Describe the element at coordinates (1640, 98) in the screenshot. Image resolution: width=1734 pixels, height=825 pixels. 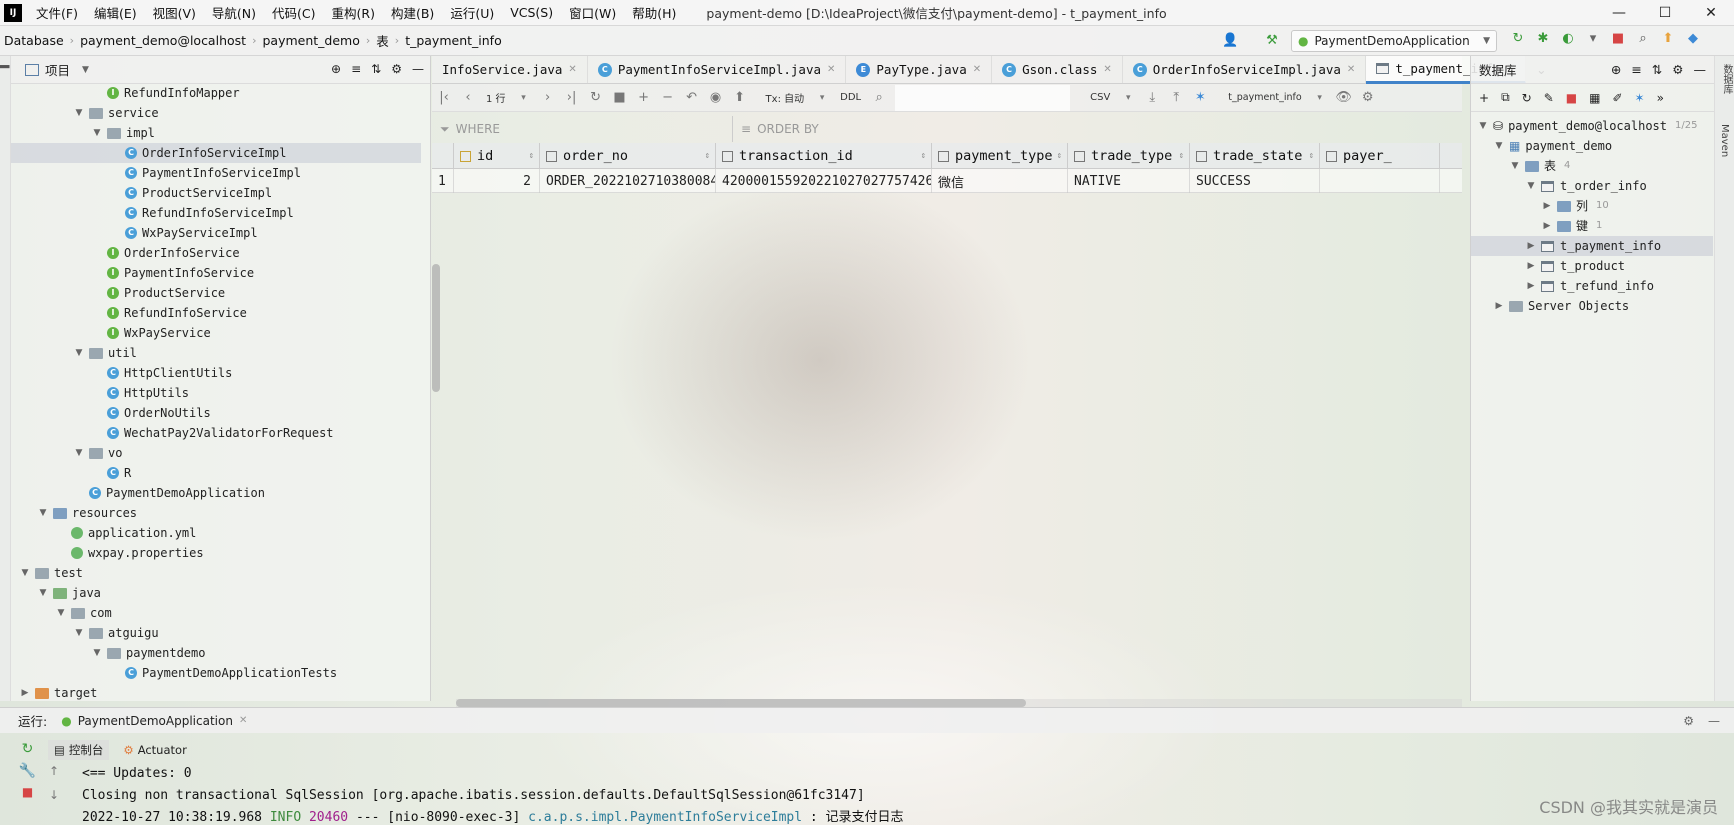
I see `filter-icon: ✶` at that location.